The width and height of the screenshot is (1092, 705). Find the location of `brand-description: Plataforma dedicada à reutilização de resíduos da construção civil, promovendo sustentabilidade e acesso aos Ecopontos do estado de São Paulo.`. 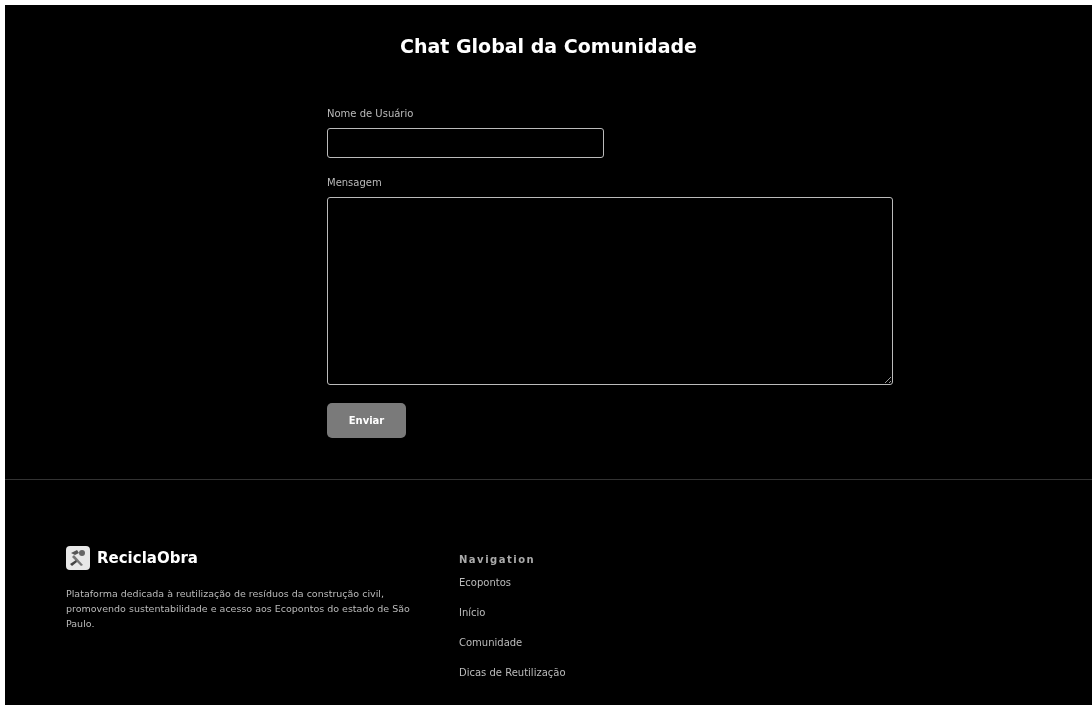

brand-description: Plataforma dedicada à reutilização de resíduos da construção civil, promovendo sustentabilidade e acesso aos Ecopontos do estado de São Paulo. is located at coordinates (238, 609).